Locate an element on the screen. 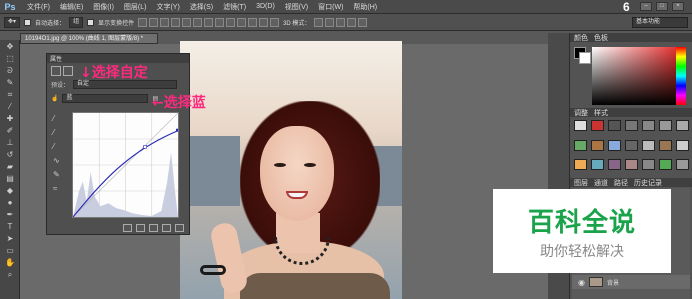 The height and width of the screenshot is (299, 692). quick-select-tool-icon: ✎ is located at coordinates (10, 82).